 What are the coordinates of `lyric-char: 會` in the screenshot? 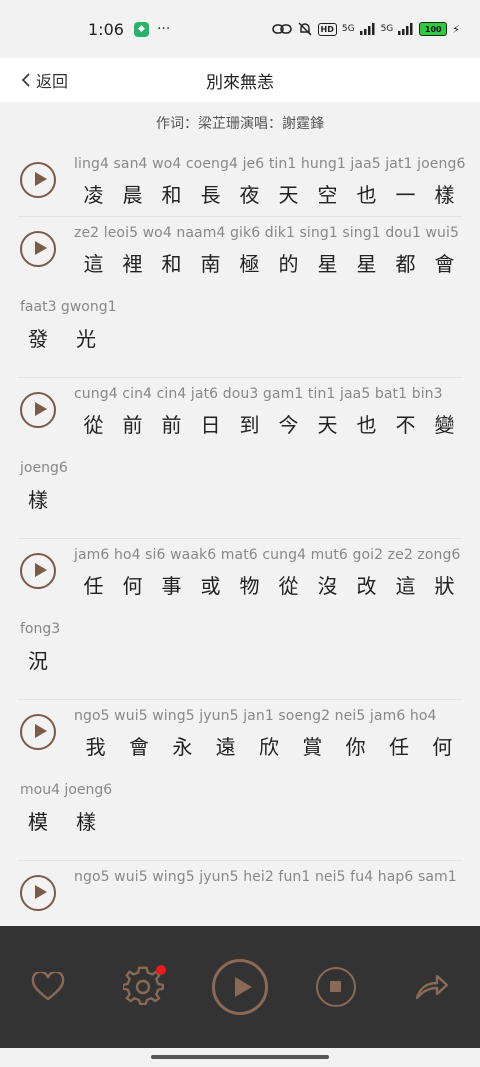 It's located at (444, 264).